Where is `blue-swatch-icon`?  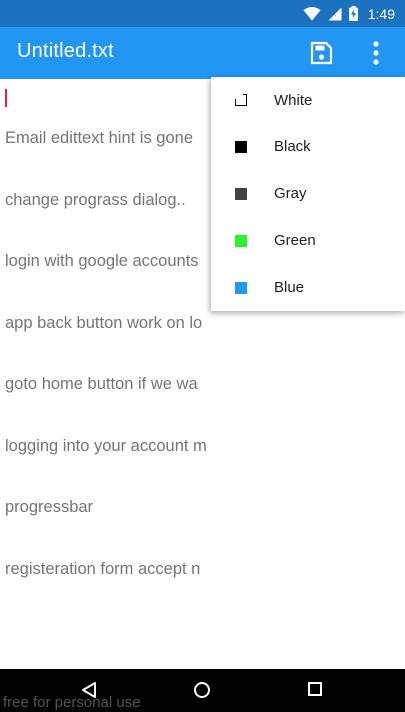
blue-swatch-icon is located at coordinates (241, 287).